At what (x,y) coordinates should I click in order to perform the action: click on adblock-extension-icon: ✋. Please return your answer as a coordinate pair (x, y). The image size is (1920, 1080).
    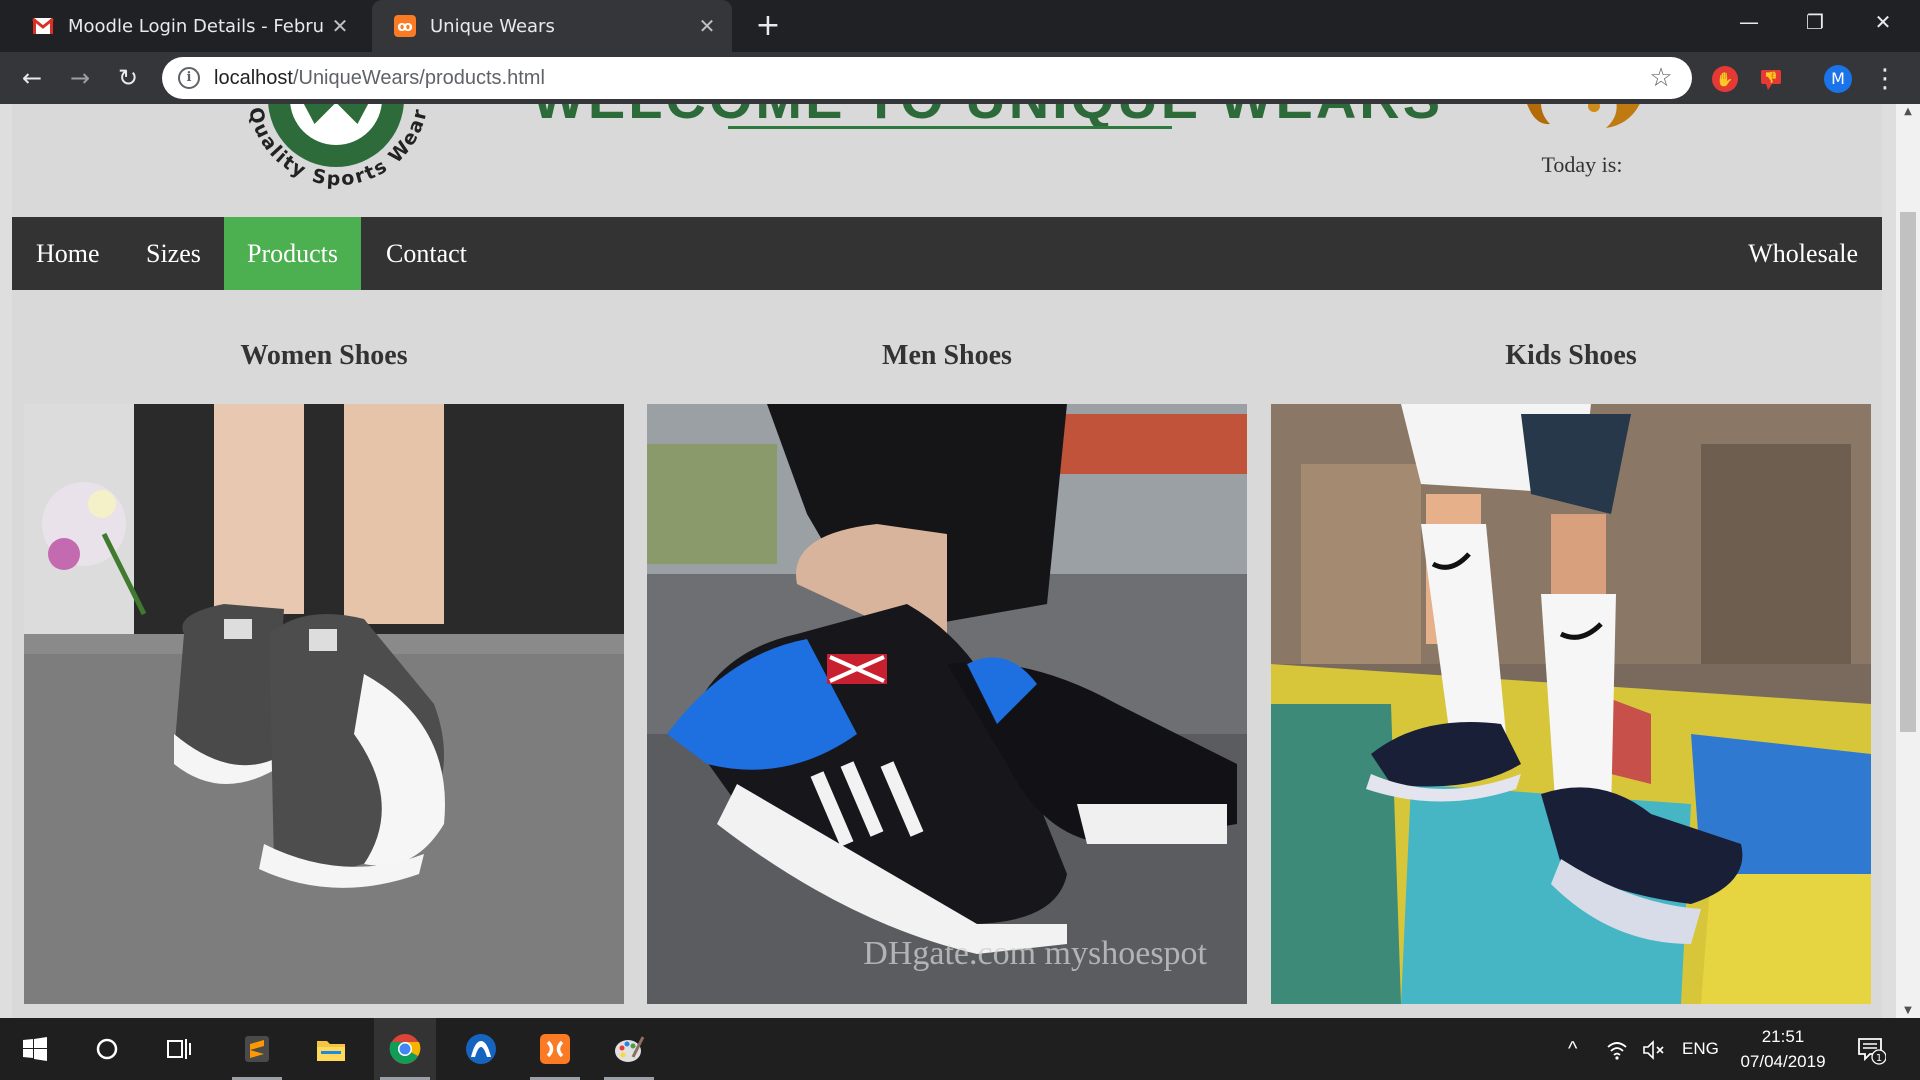
    Looking at the image, I should click on (1725, 79).